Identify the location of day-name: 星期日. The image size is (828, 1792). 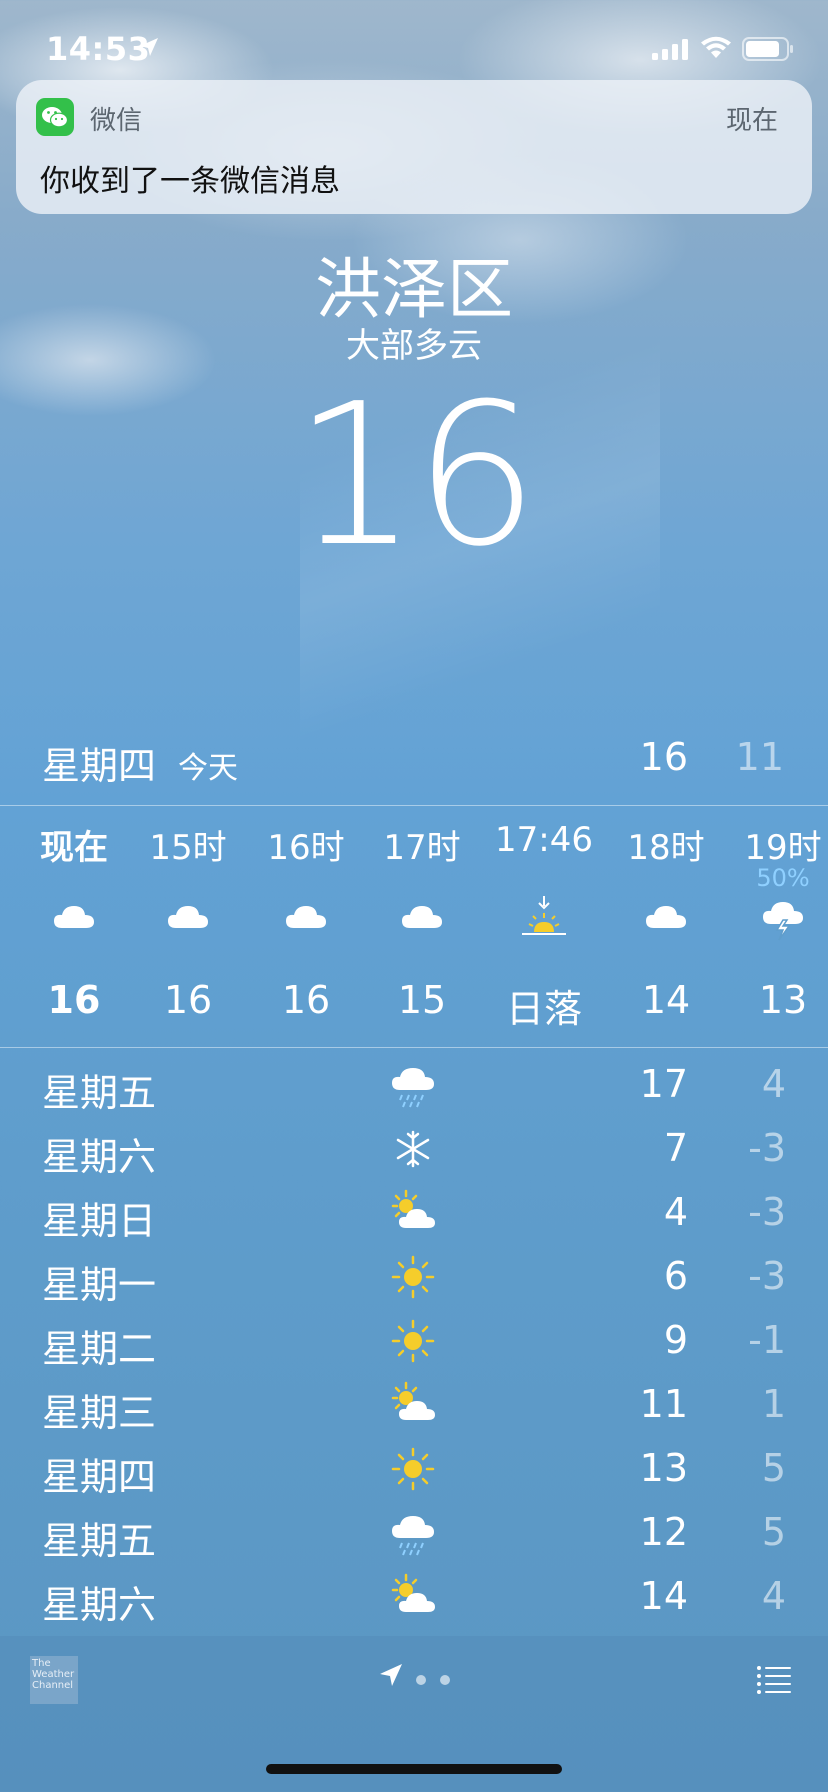
(99, 1221).